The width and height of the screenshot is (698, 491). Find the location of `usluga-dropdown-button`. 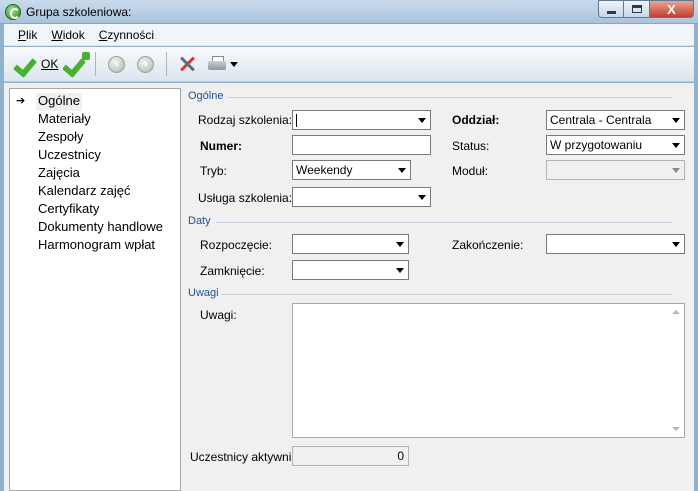

usluga-dropdown-button is located at coordinates (422, 197).